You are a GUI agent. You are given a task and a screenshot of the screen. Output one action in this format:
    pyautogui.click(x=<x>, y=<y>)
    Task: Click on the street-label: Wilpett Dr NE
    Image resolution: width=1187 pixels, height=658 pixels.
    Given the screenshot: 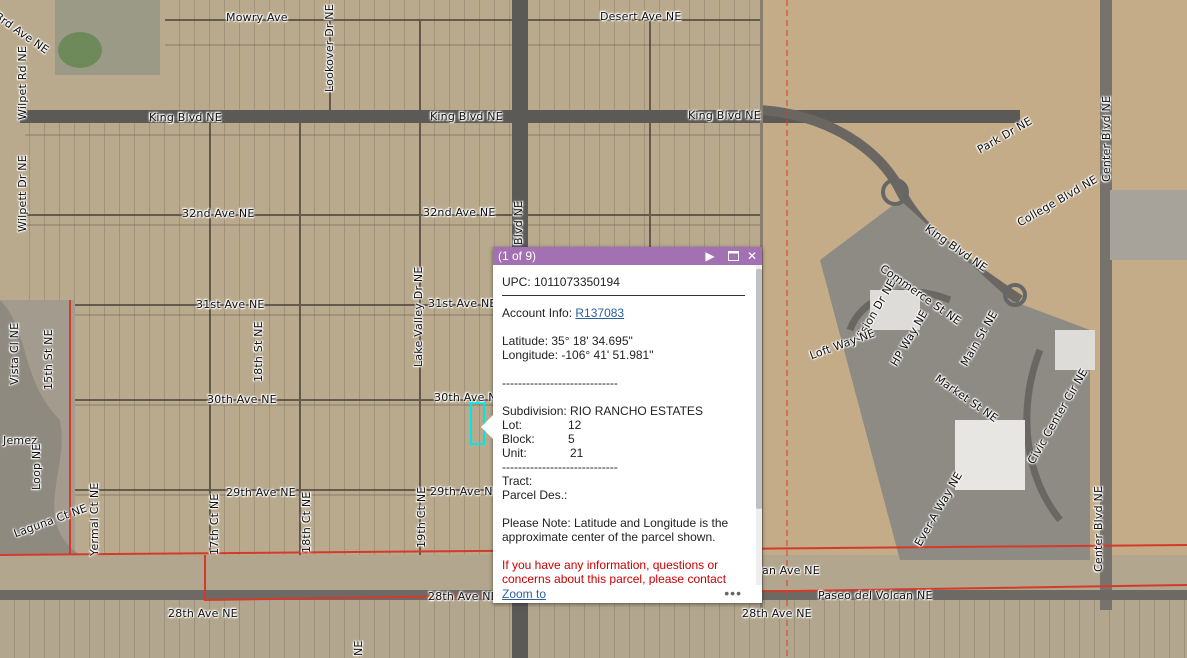 What is the action you would take?
    pyautogui.click(x=22, y=193)
    